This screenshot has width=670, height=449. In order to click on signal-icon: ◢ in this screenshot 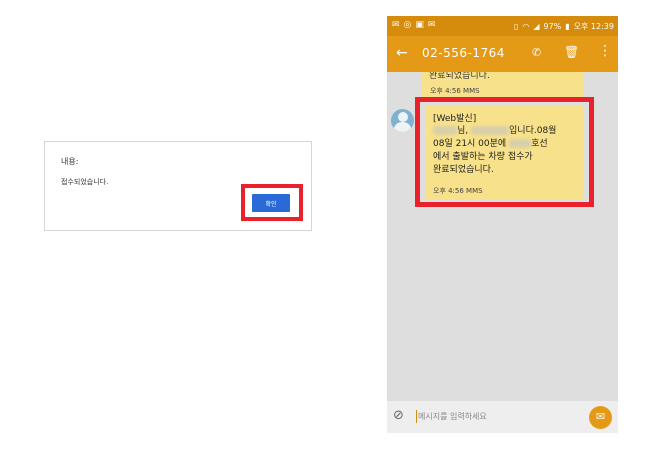, I will do `click(536, 26)`.